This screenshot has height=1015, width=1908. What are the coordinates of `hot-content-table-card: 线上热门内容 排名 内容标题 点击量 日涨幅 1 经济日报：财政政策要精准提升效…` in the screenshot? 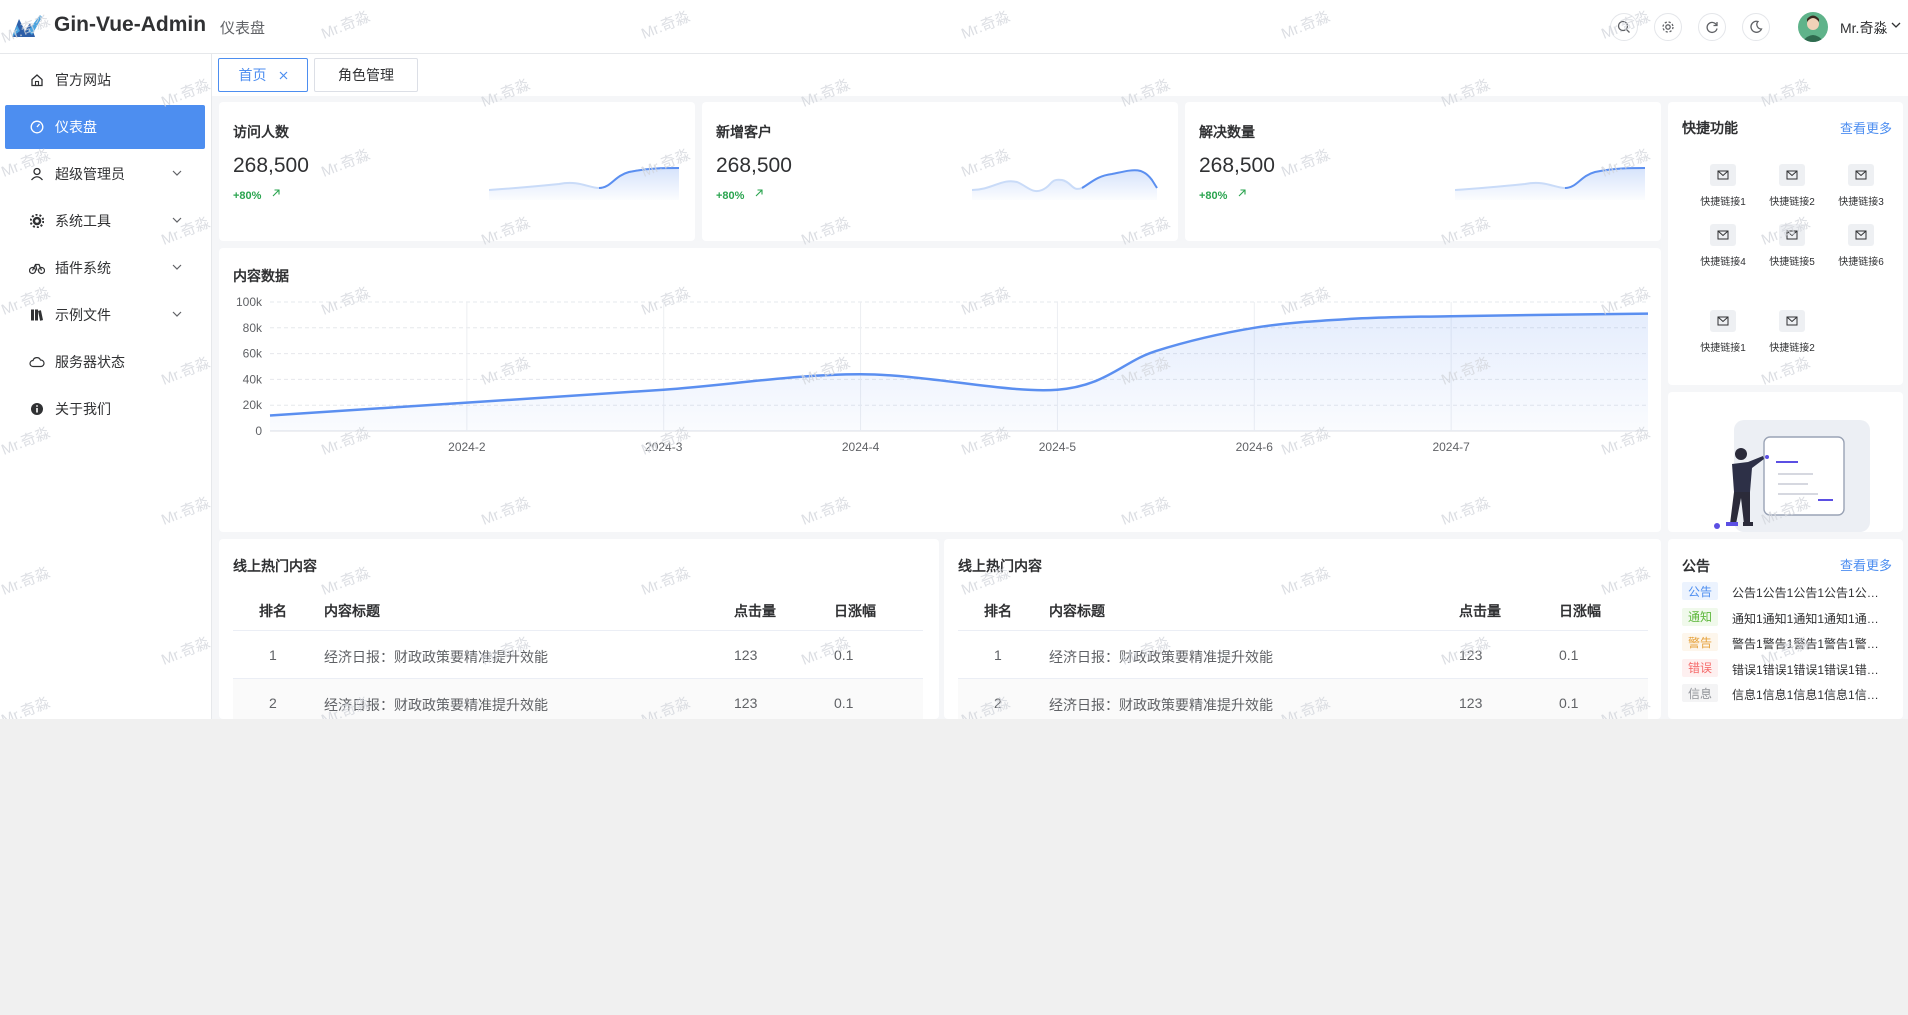 It's located at (1302, 629).